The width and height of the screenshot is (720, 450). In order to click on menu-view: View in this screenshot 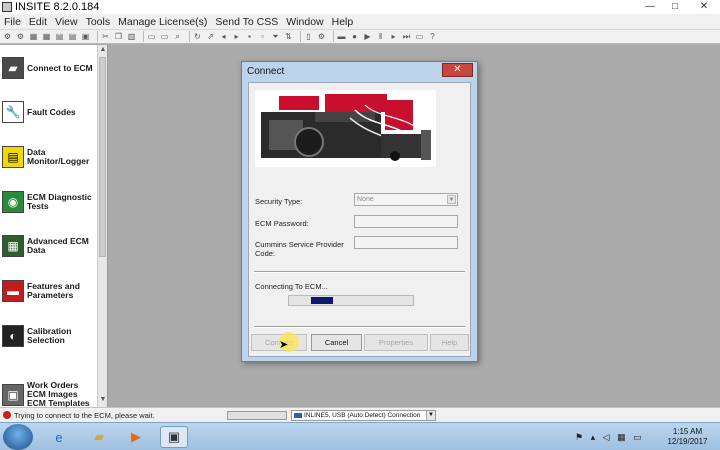, I will do `click(66, 22)`.